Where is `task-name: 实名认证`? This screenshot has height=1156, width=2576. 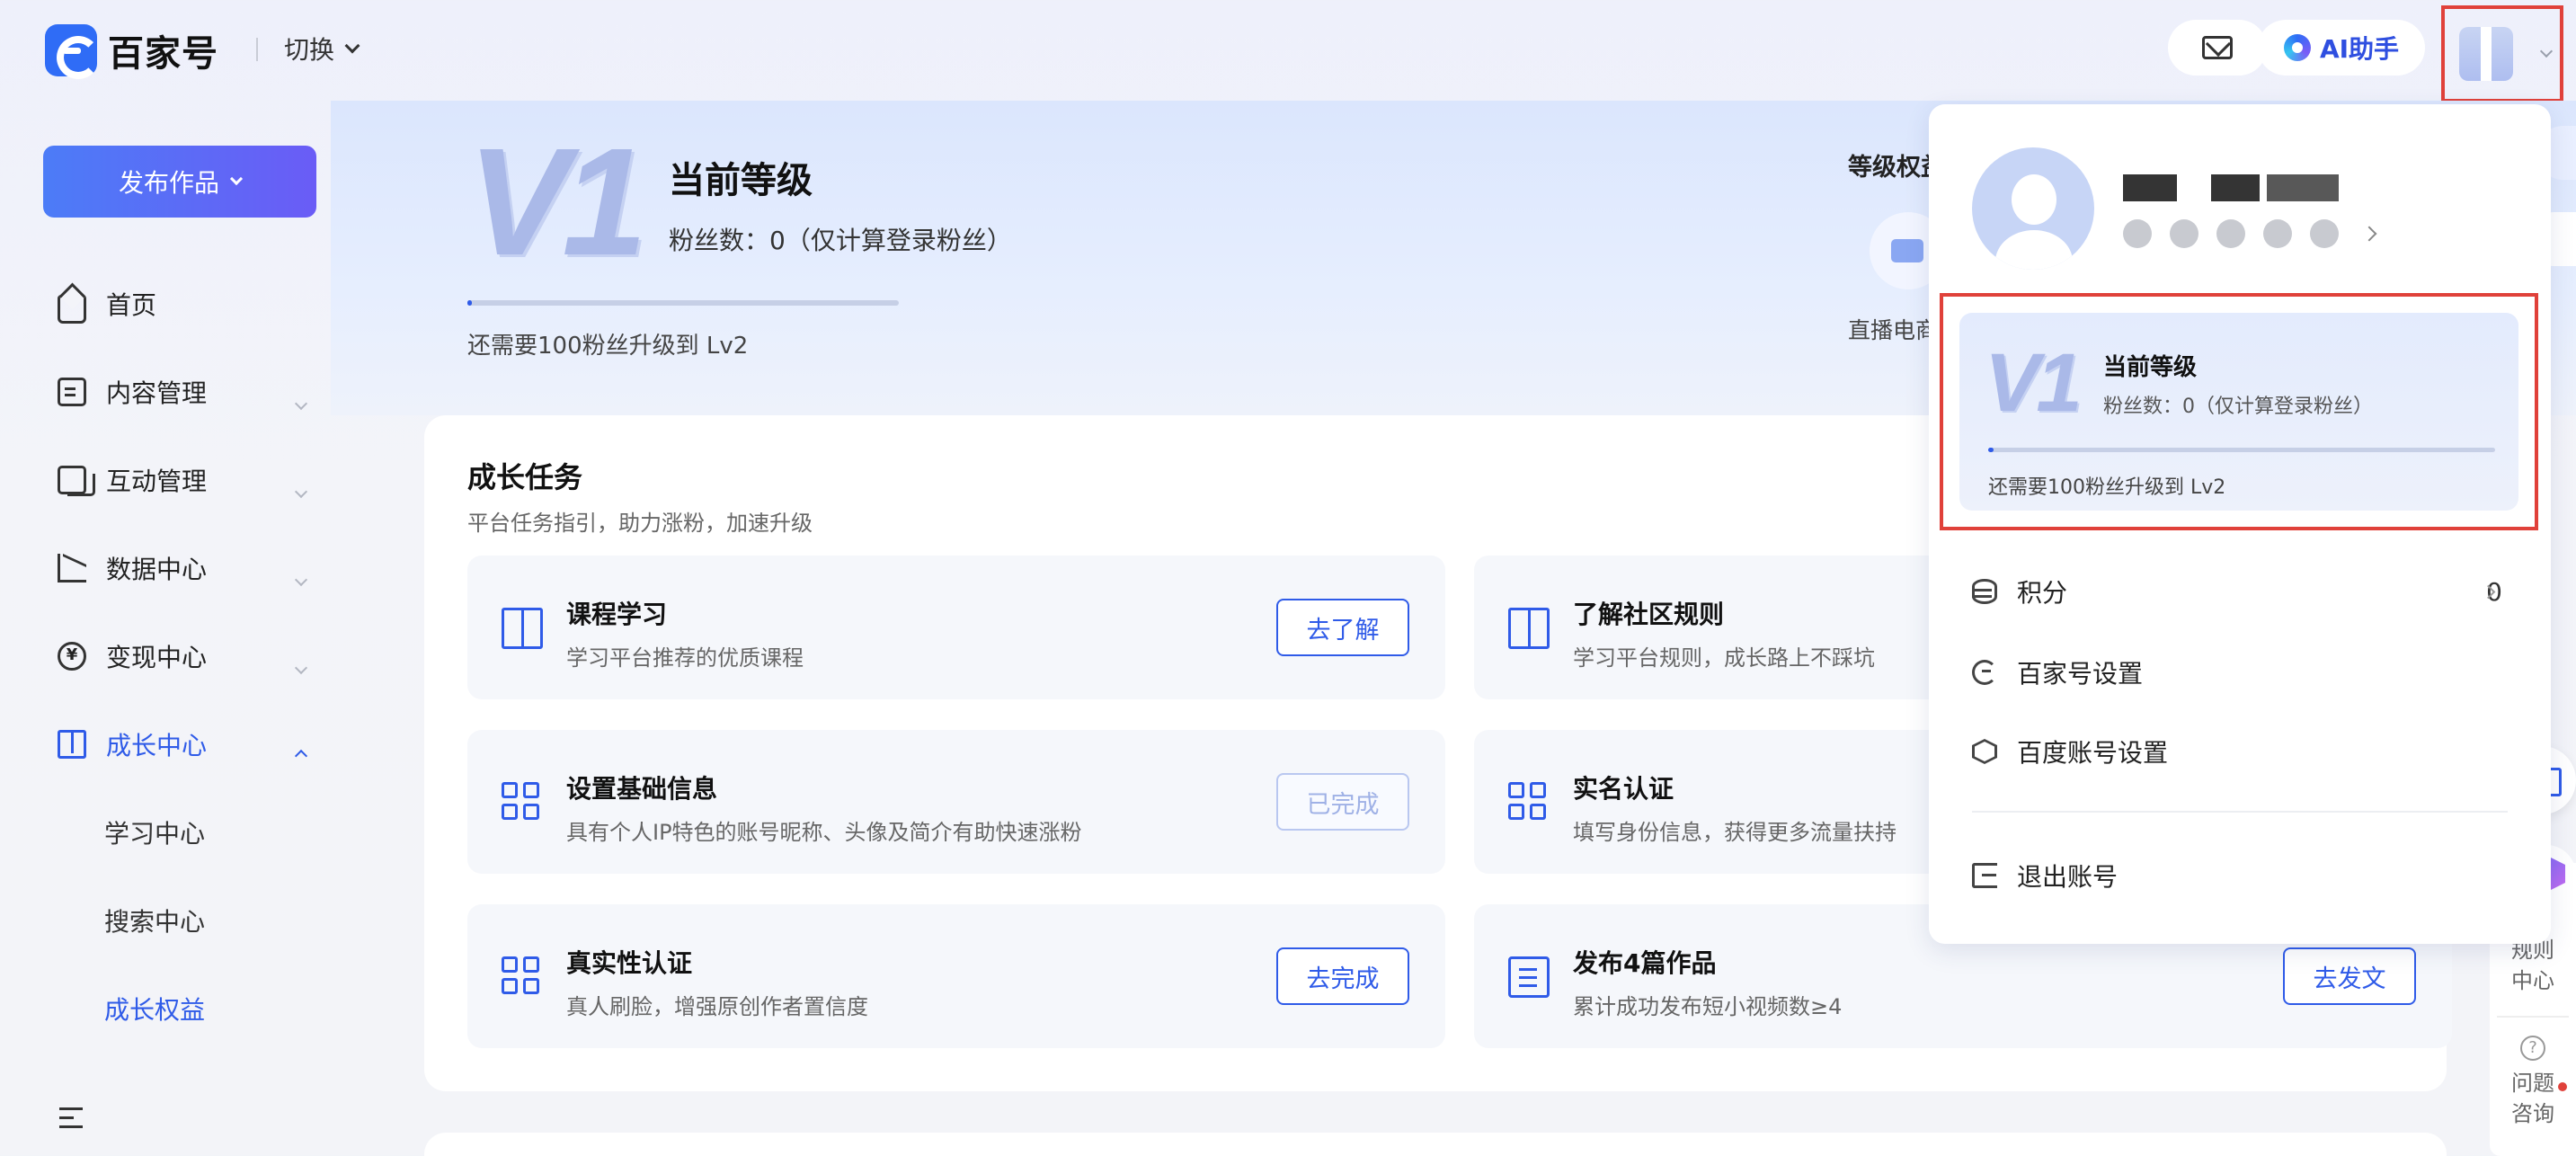
task-name: 实名认证 is located at coordinates (1623, 789).